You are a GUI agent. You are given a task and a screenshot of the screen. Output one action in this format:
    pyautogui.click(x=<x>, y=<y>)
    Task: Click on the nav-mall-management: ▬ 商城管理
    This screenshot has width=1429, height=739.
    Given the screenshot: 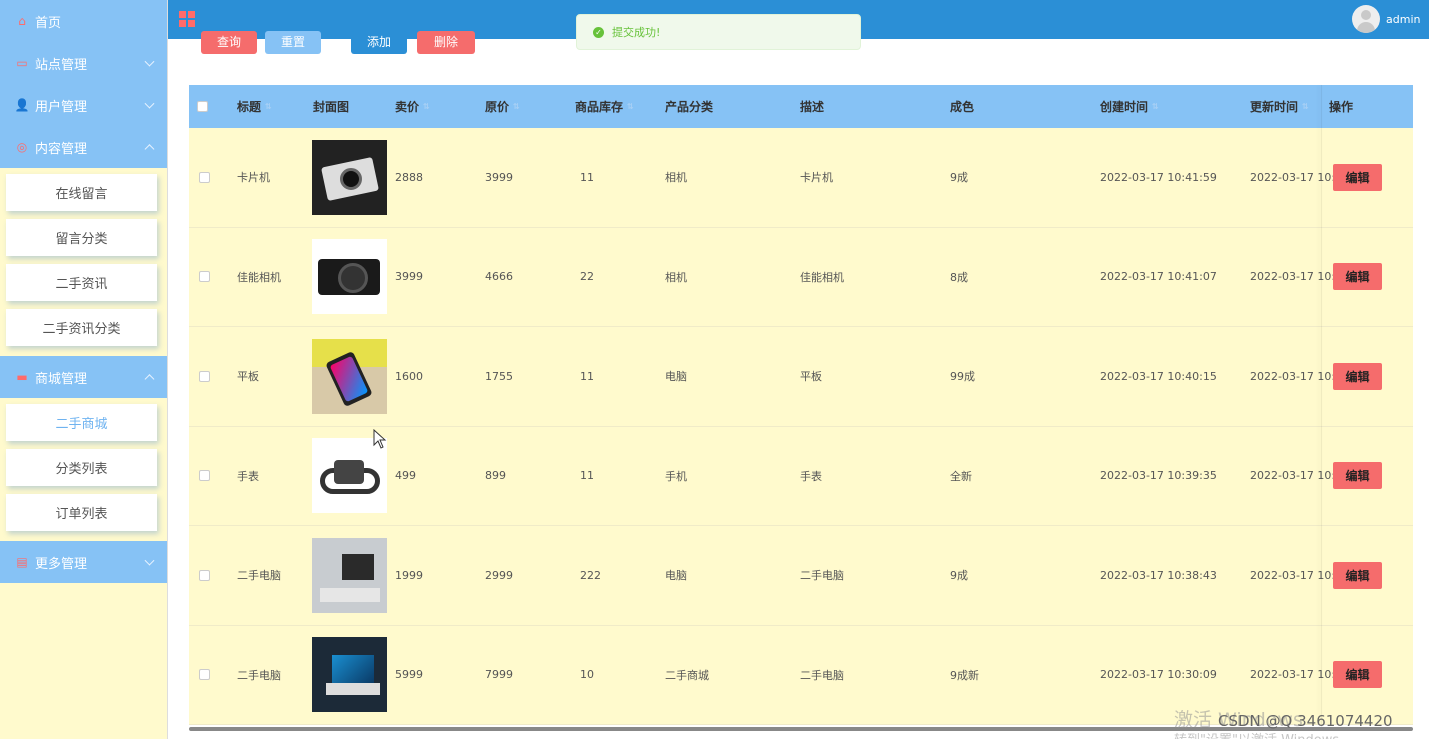 What is the action you would take?
    pyautogui.click(x=83, y=377)
    